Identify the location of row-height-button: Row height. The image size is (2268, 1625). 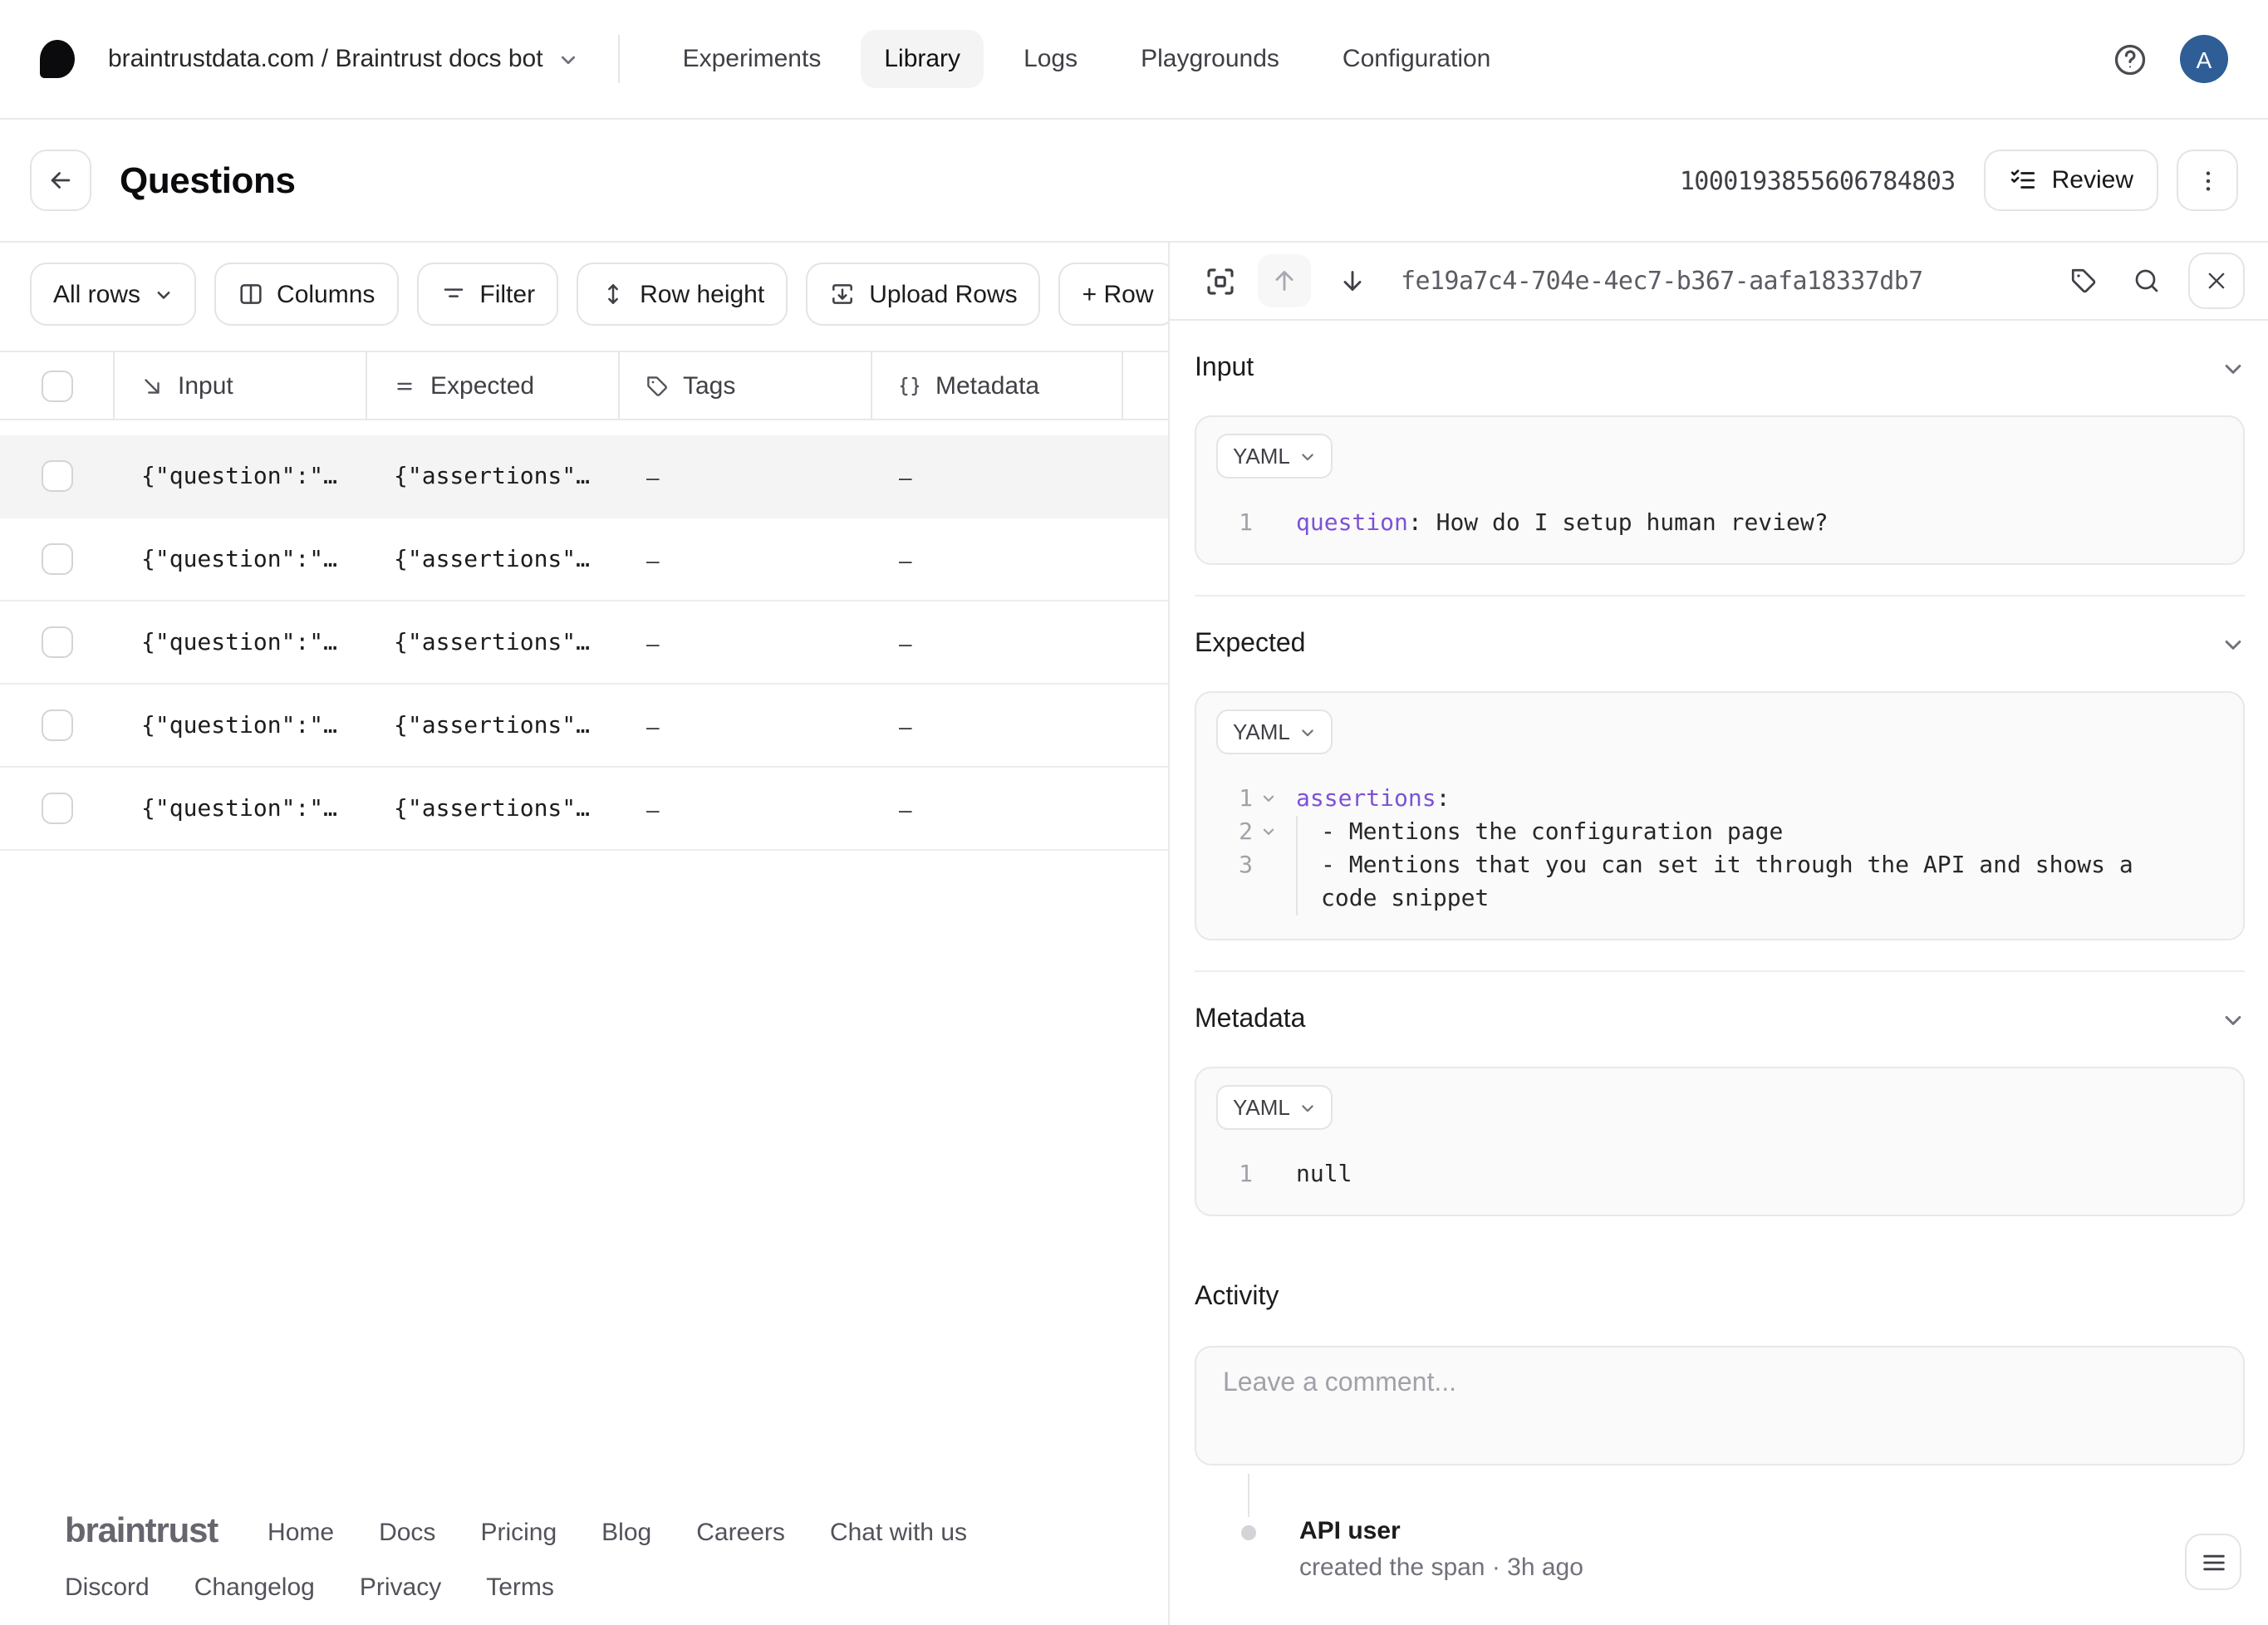
(683, 294).